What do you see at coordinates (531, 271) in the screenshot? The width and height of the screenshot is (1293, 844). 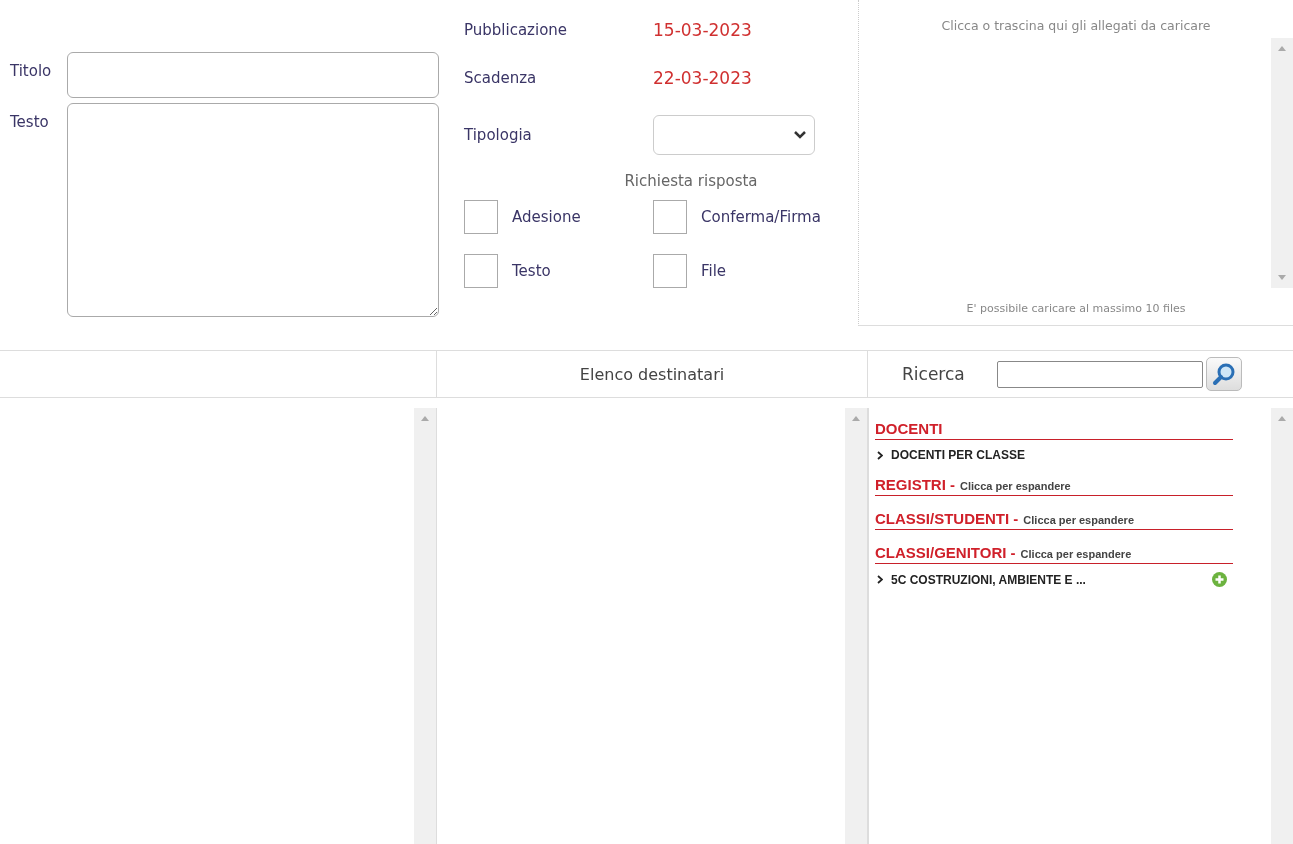 I see `checkbox-label: Testo` at bounding box center [531, 271].